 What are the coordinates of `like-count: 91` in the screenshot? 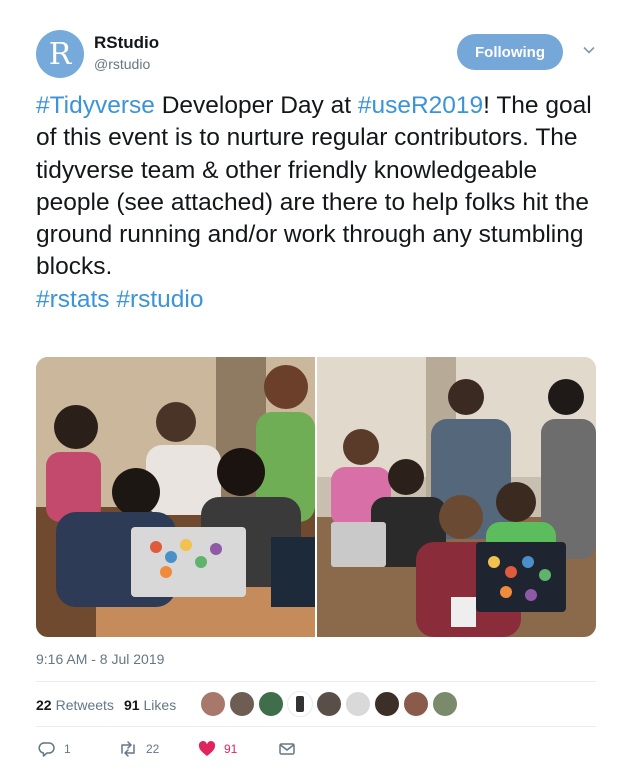 It's located at (231, 749).